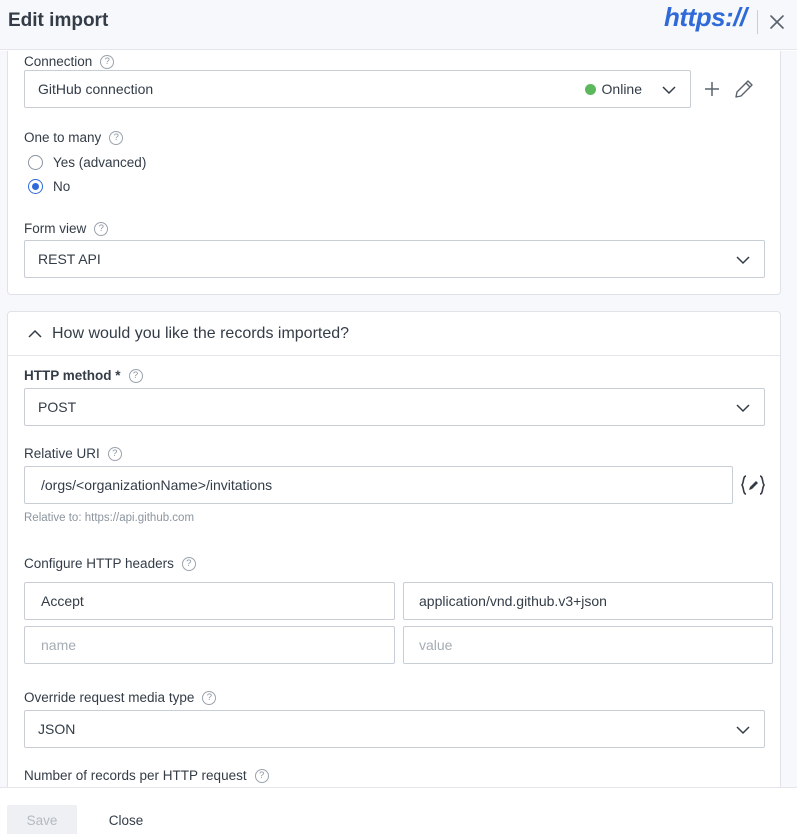  I want to click on header-value-input: application/vnd.github.v3+json, so click(588, 601).